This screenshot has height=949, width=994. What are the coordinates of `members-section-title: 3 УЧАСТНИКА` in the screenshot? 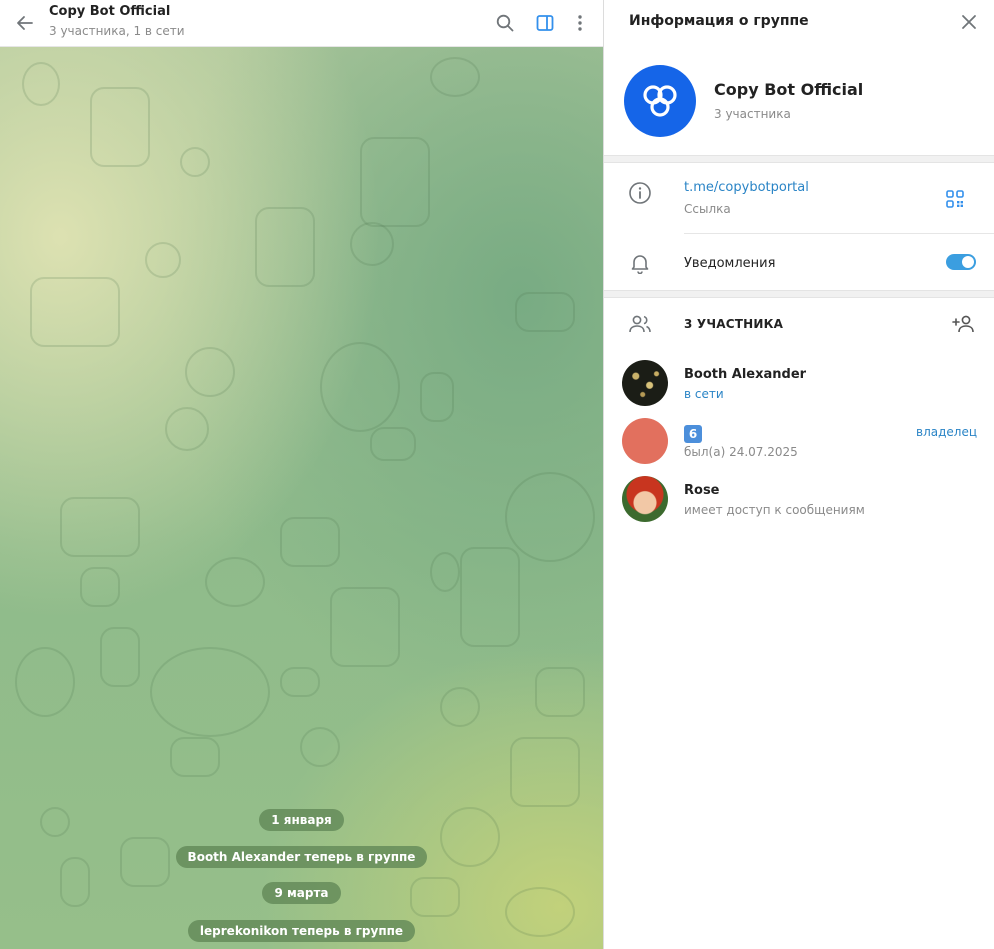 It's located at (734, 324).